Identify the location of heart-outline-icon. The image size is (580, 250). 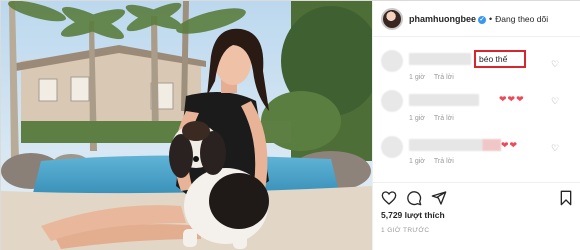
(389, 198).